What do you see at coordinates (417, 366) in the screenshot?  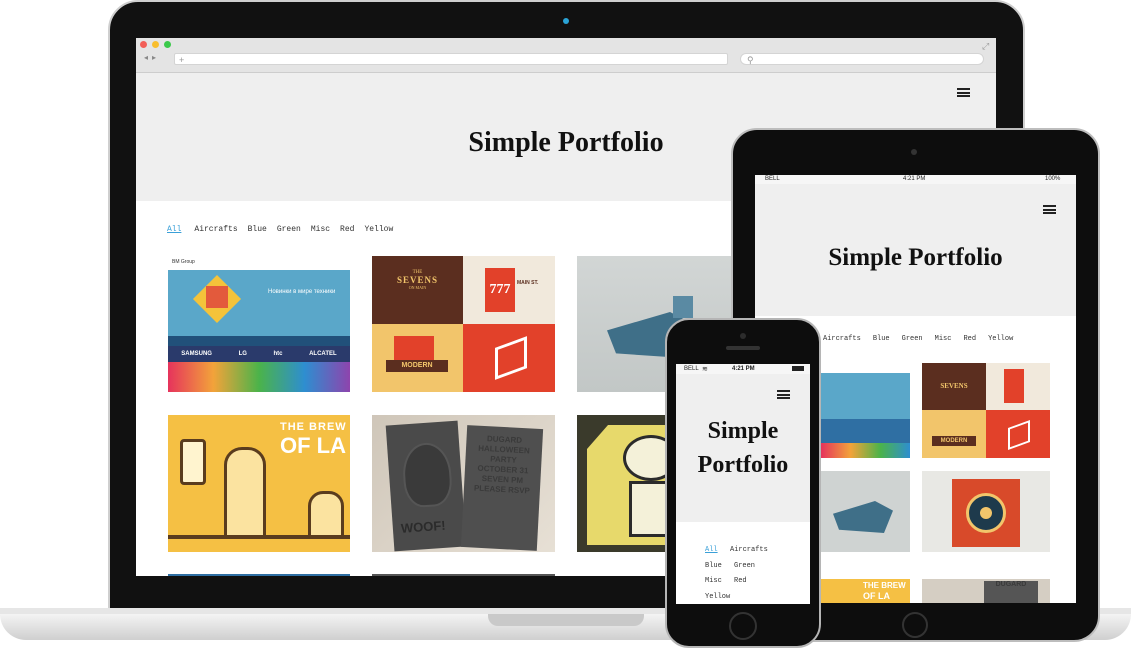 I see `modern-label: MODERN` at bounding box center [417, 366].